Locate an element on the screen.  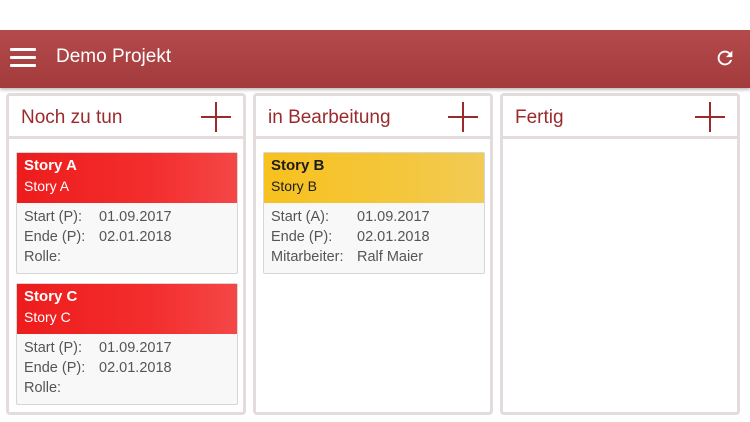
card-subtitle: Story B is located at coordinates (294, 186).